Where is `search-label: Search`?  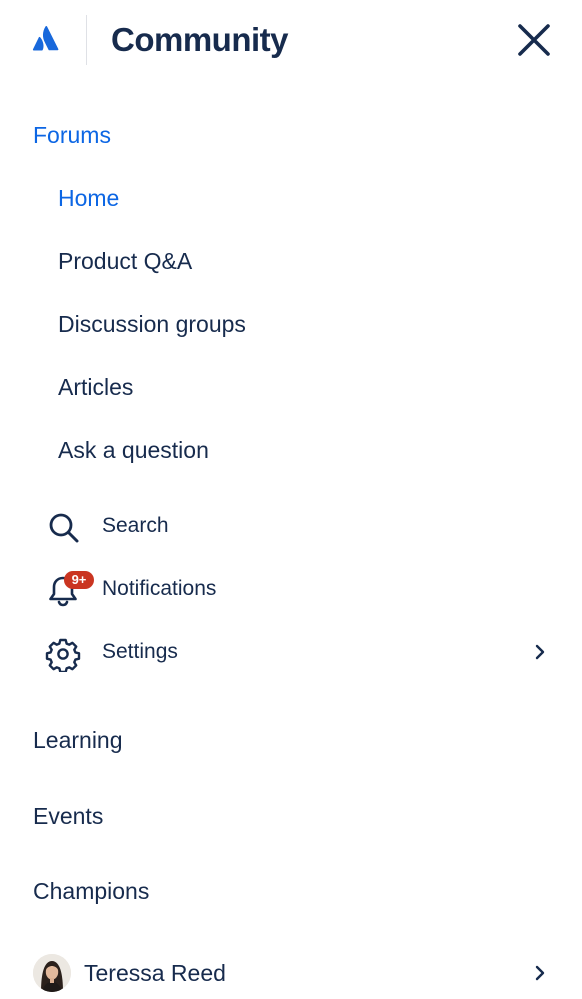
search-label: Search is located at coordinates (135, 525).